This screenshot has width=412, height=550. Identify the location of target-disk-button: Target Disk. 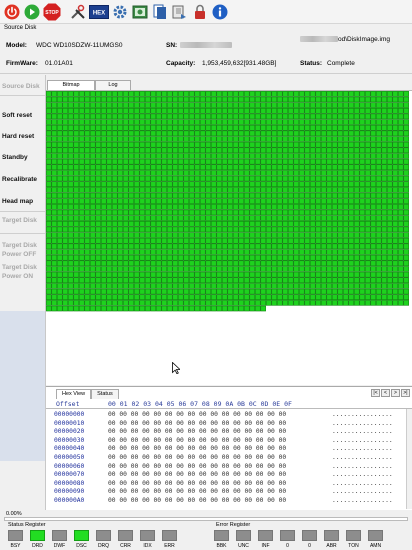
(22, 220).